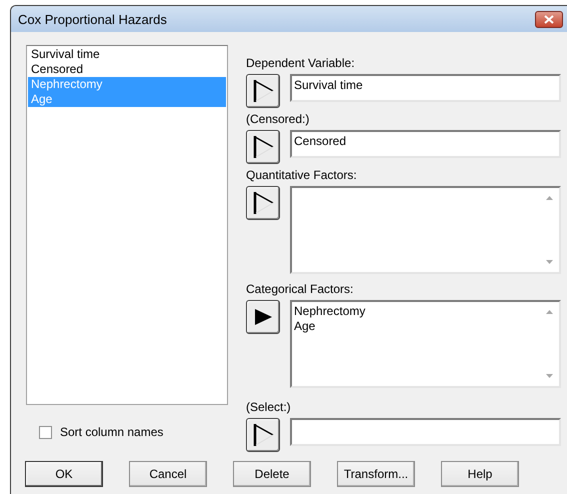 The width and height of the screenshot is (567, 494). What do you see at coordinates (272, 474) in the screenshot?
I see `dialog-button: Delete` at bounding box center [272, 474].